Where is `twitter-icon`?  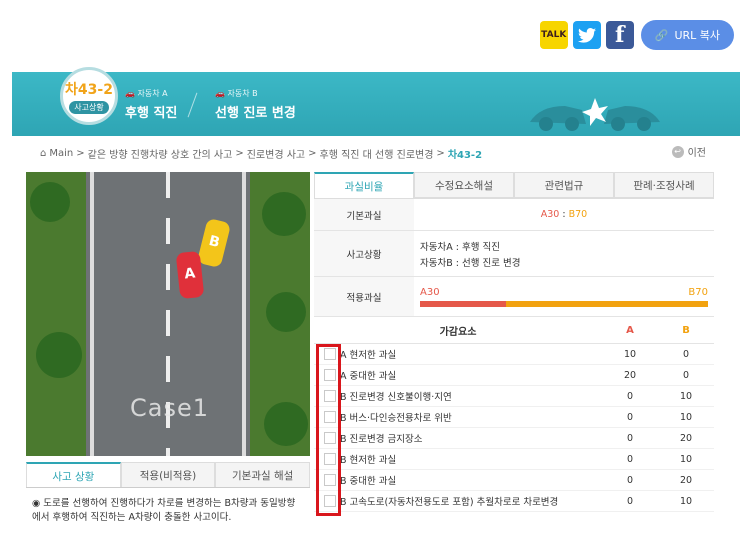 twitter-icon is located at coordinates (586, 35).